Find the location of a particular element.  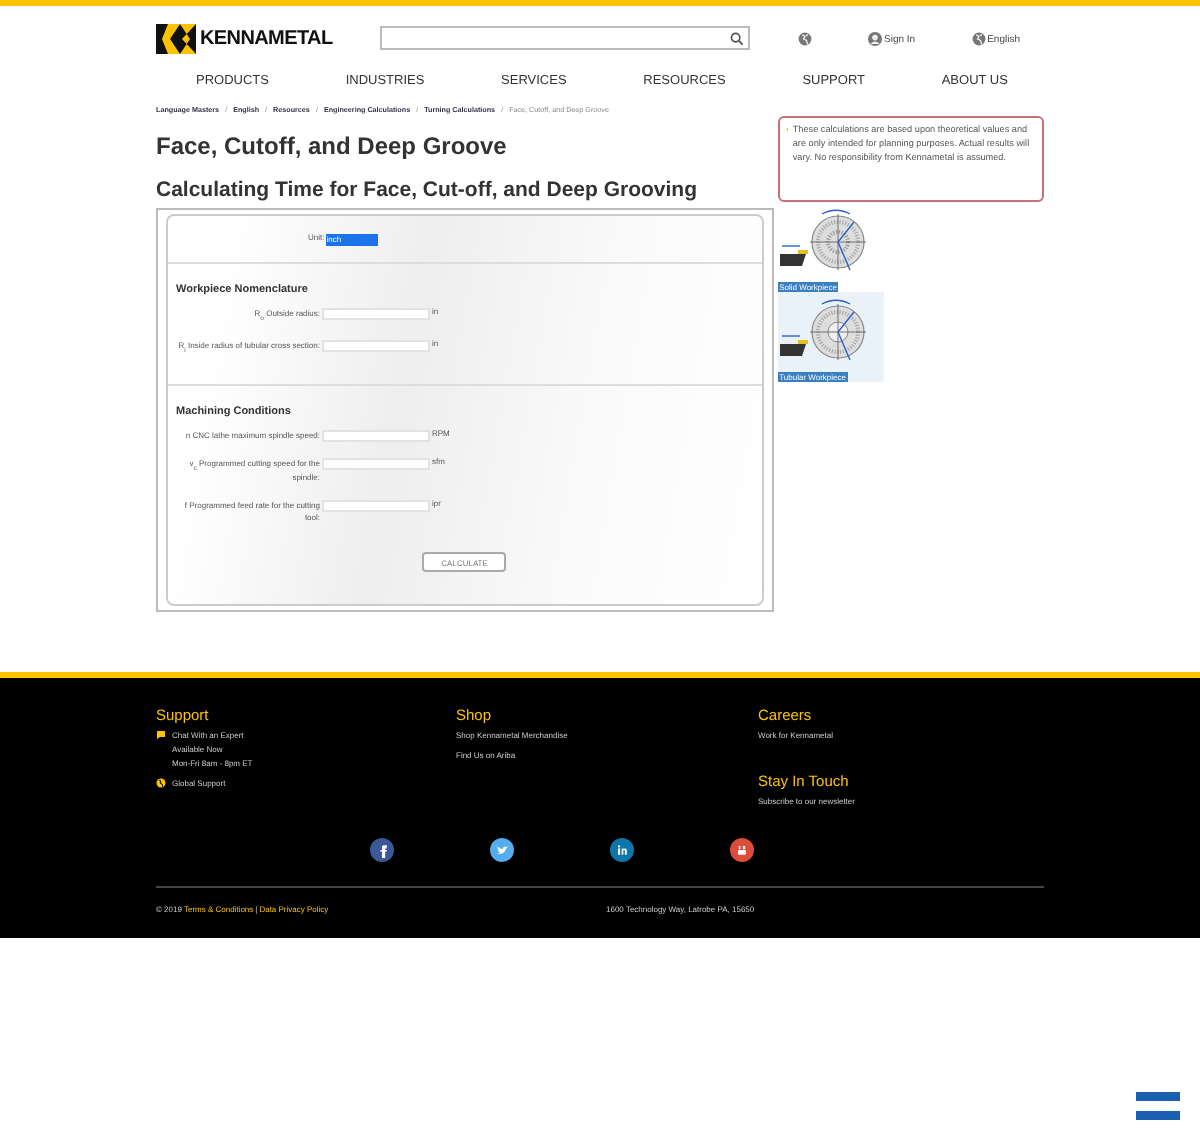

linkedin-button is located at coordinates (622, 850).